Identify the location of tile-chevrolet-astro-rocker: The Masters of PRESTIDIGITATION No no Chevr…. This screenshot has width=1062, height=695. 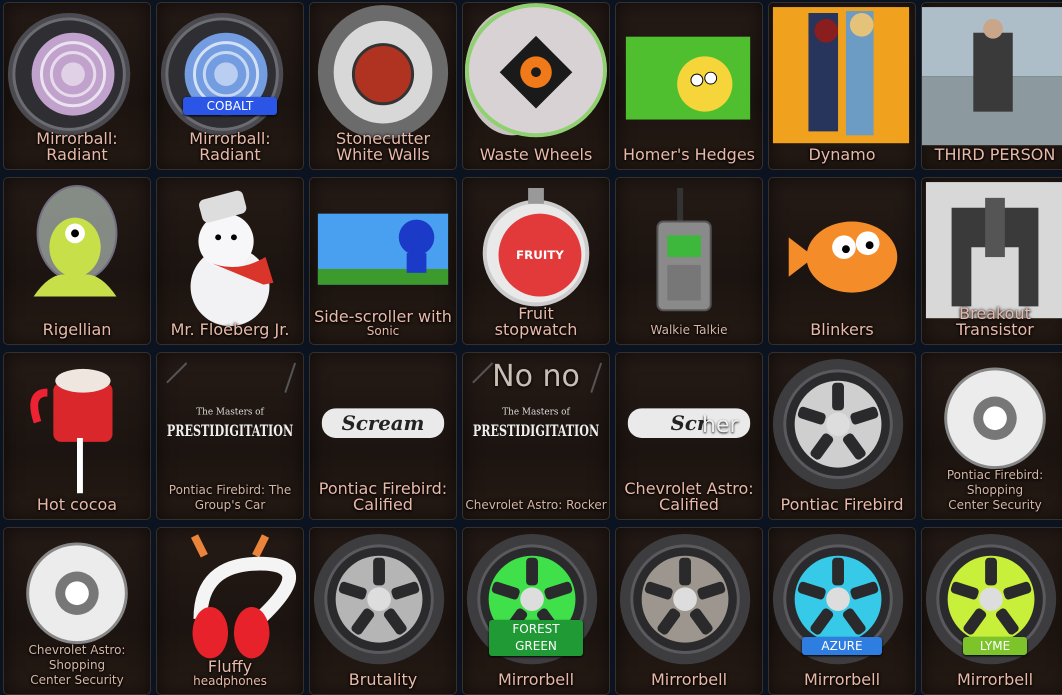
(536, 436).